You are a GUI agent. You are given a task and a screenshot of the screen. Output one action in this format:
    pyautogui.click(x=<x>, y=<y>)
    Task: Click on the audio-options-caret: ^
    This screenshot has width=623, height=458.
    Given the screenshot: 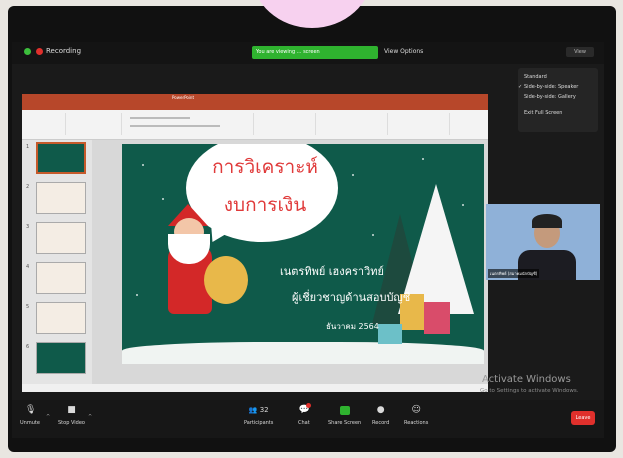 What is the action you would take?
    pyautogui.click(x=48, y=417)
    